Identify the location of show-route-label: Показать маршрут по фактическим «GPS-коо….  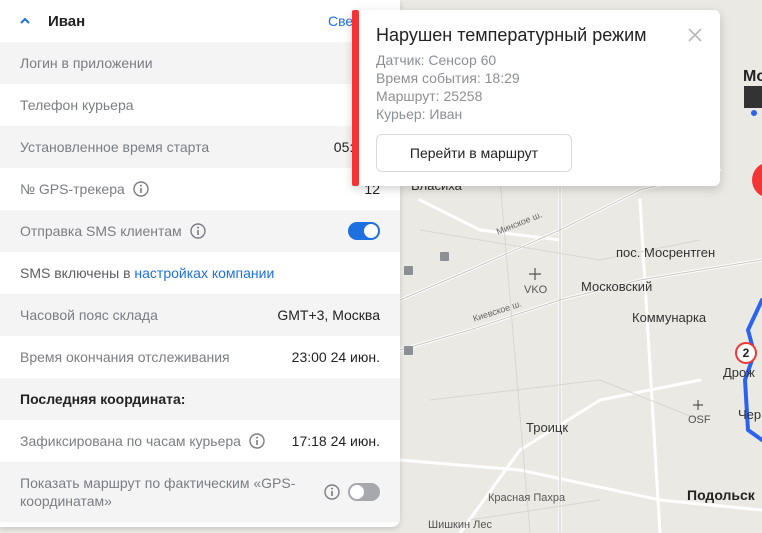
(158, 492).